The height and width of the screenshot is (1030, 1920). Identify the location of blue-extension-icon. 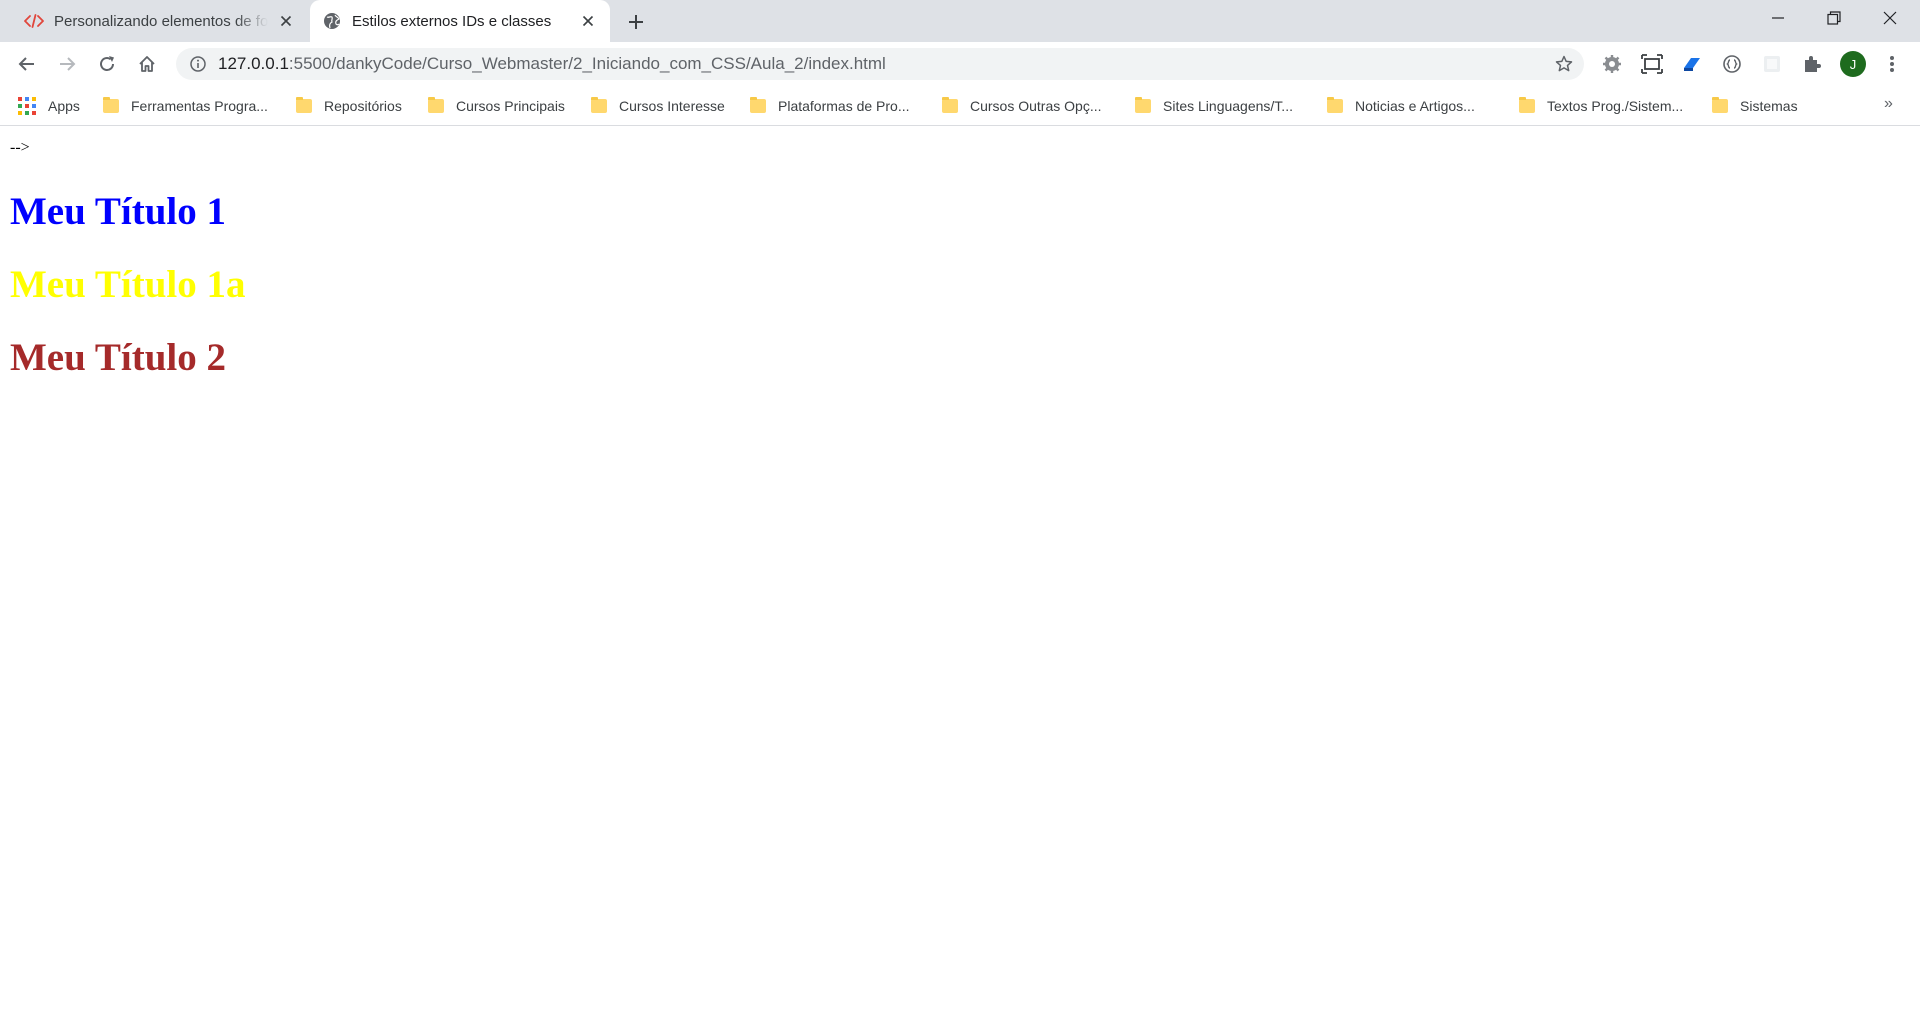
(1692, 64).